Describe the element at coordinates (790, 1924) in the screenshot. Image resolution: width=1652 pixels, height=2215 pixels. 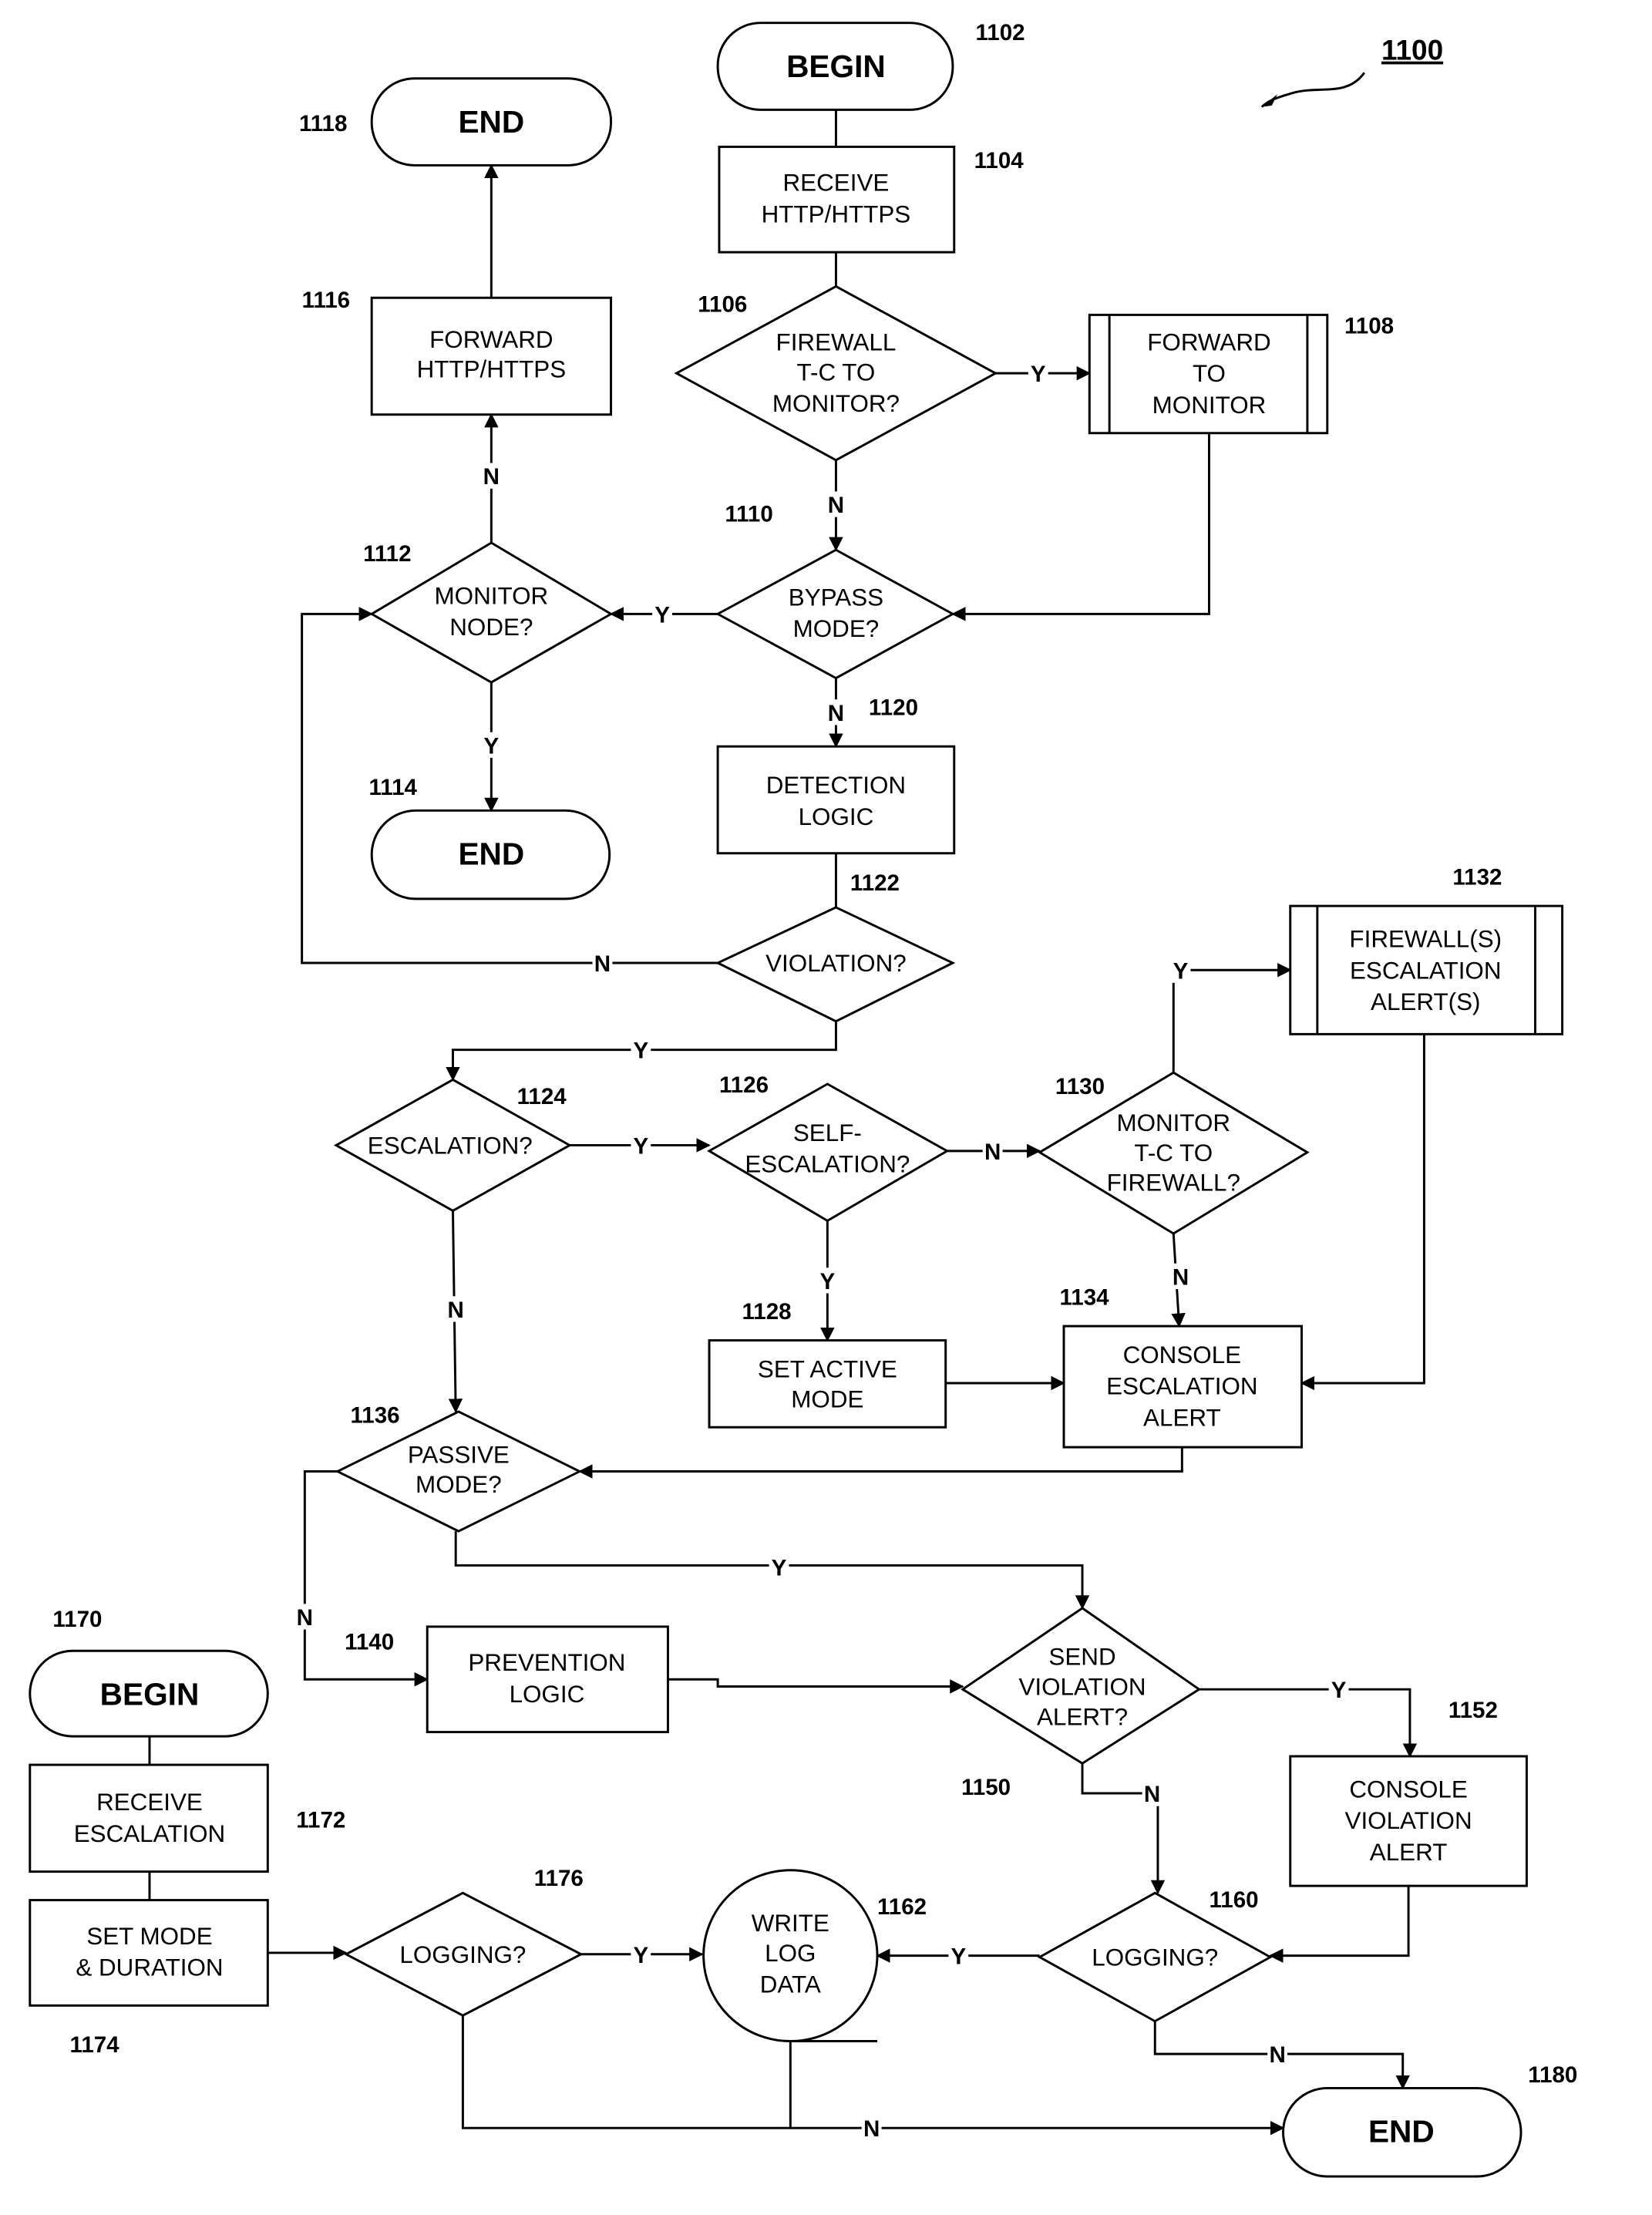
I see `node-1162-line-1: WRITE` at that location.